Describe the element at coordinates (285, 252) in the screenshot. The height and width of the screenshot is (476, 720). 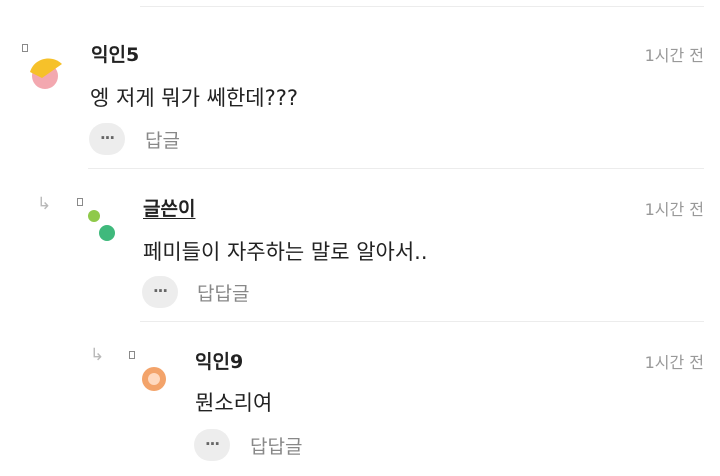
I see `comment-body: 페미들이 자주하는 말로 알아서..` at that location.